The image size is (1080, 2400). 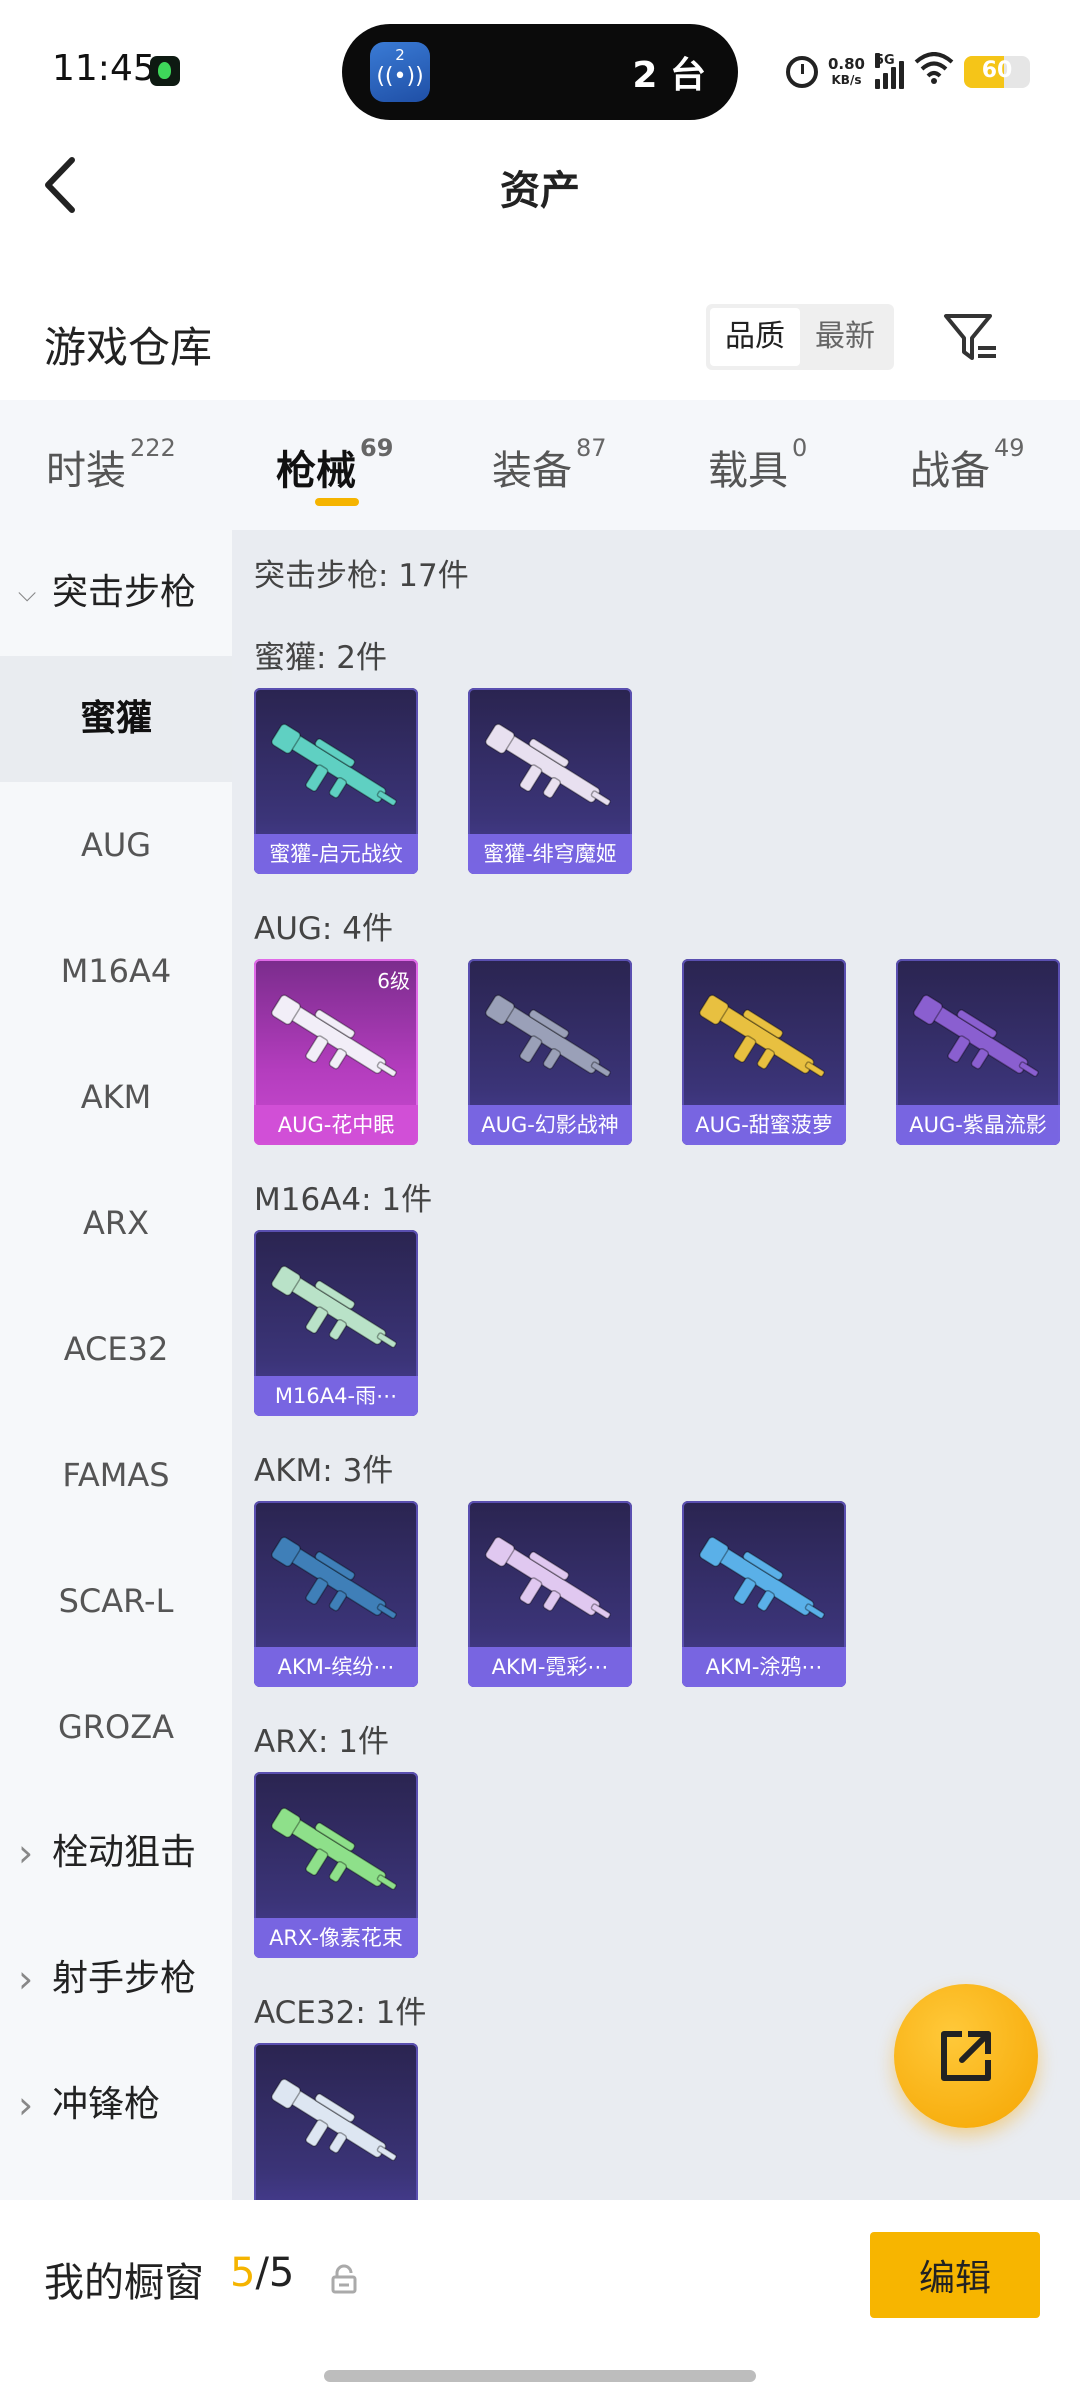 What do you see at coordinates (889, 71) in the screenshot?
I see `signal-icon: 5G` at bounding box center [889, 71].